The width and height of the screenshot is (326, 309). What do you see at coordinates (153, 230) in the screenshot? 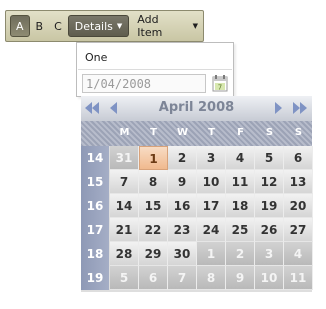
I see `calendar-day: 22` at bounding box center [153, 230].